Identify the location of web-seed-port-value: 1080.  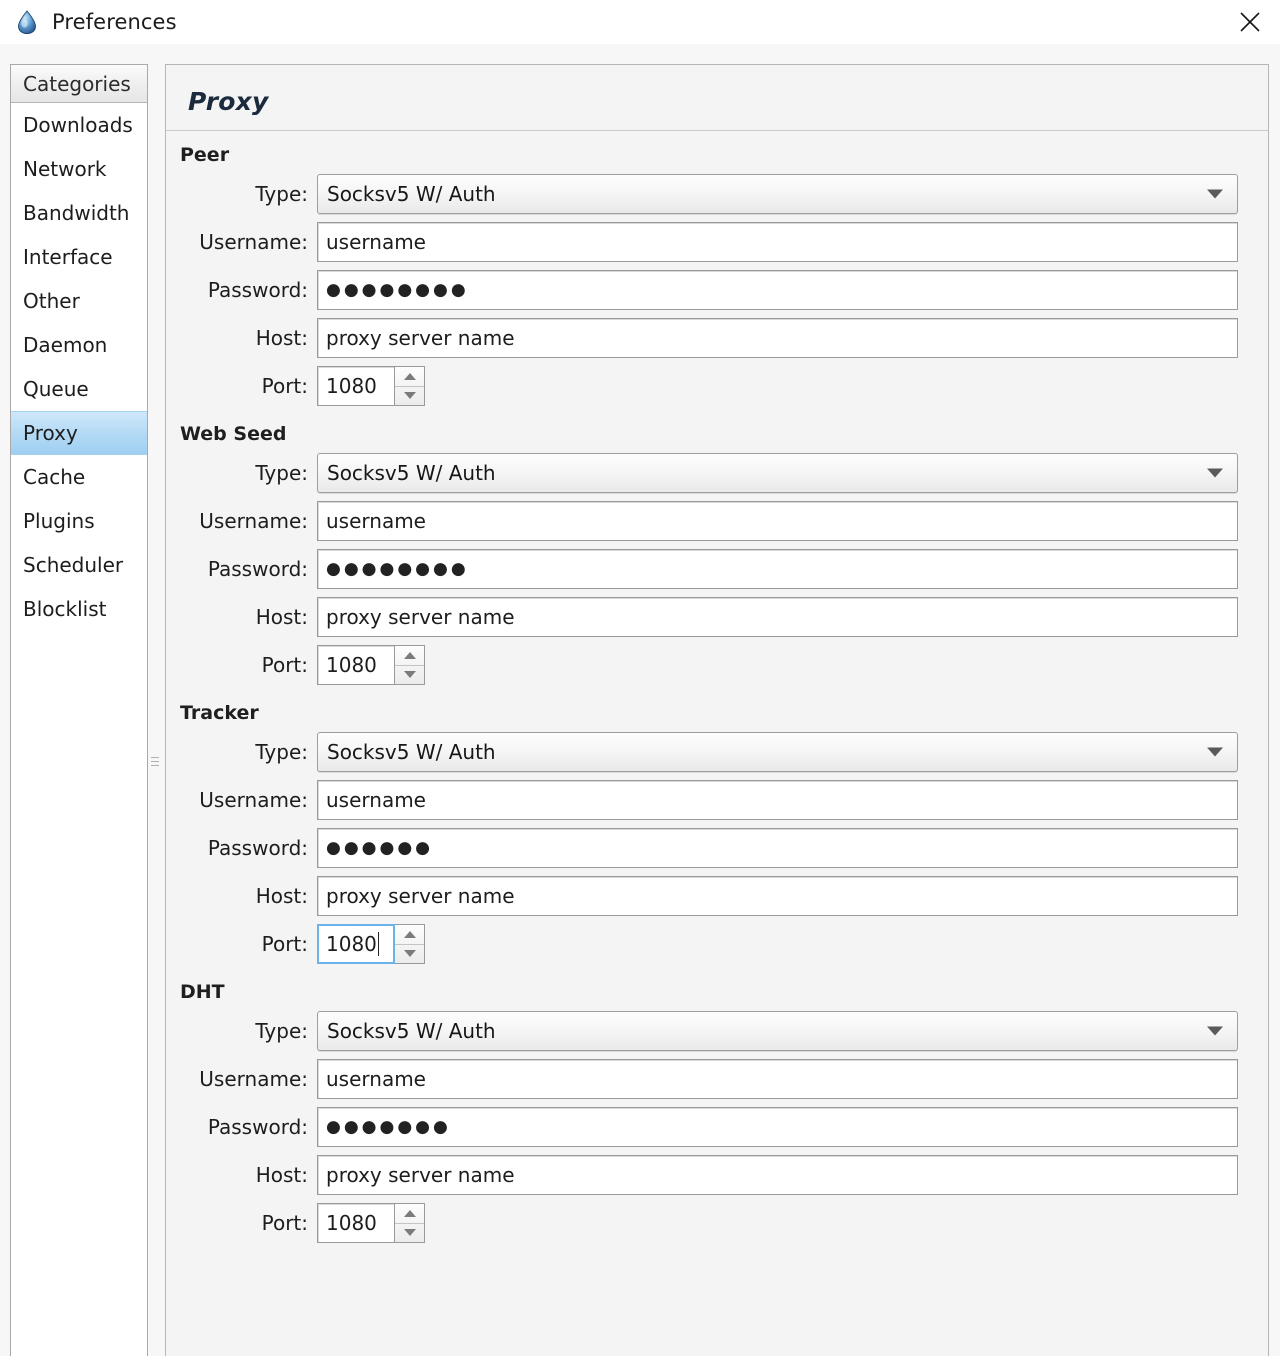
(351, 665).